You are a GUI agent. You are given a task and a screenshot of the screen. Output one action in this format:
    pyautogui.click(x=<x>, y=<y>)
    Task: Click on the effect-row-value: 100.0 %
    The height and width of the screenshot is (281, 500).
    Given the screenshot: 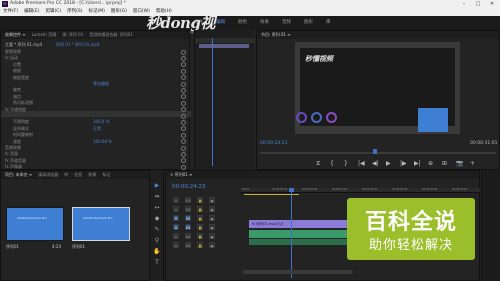 What is the action you would take?
    pyautogui.click(x=101, y=121)
    